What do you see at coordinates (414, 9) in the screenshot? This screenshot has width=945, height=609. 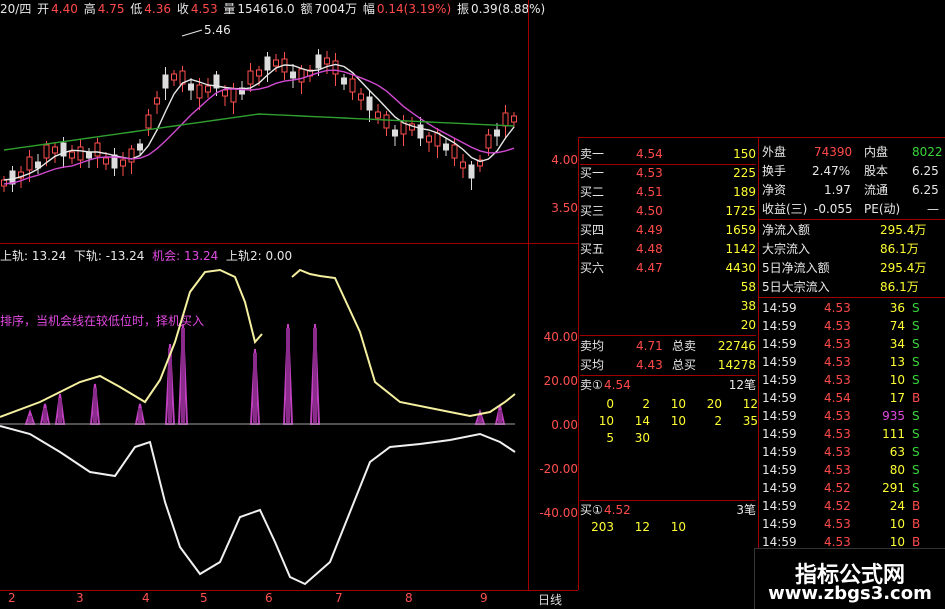 I see `change-value: 0.14(3.19%)` at bounding box center [414, 9].